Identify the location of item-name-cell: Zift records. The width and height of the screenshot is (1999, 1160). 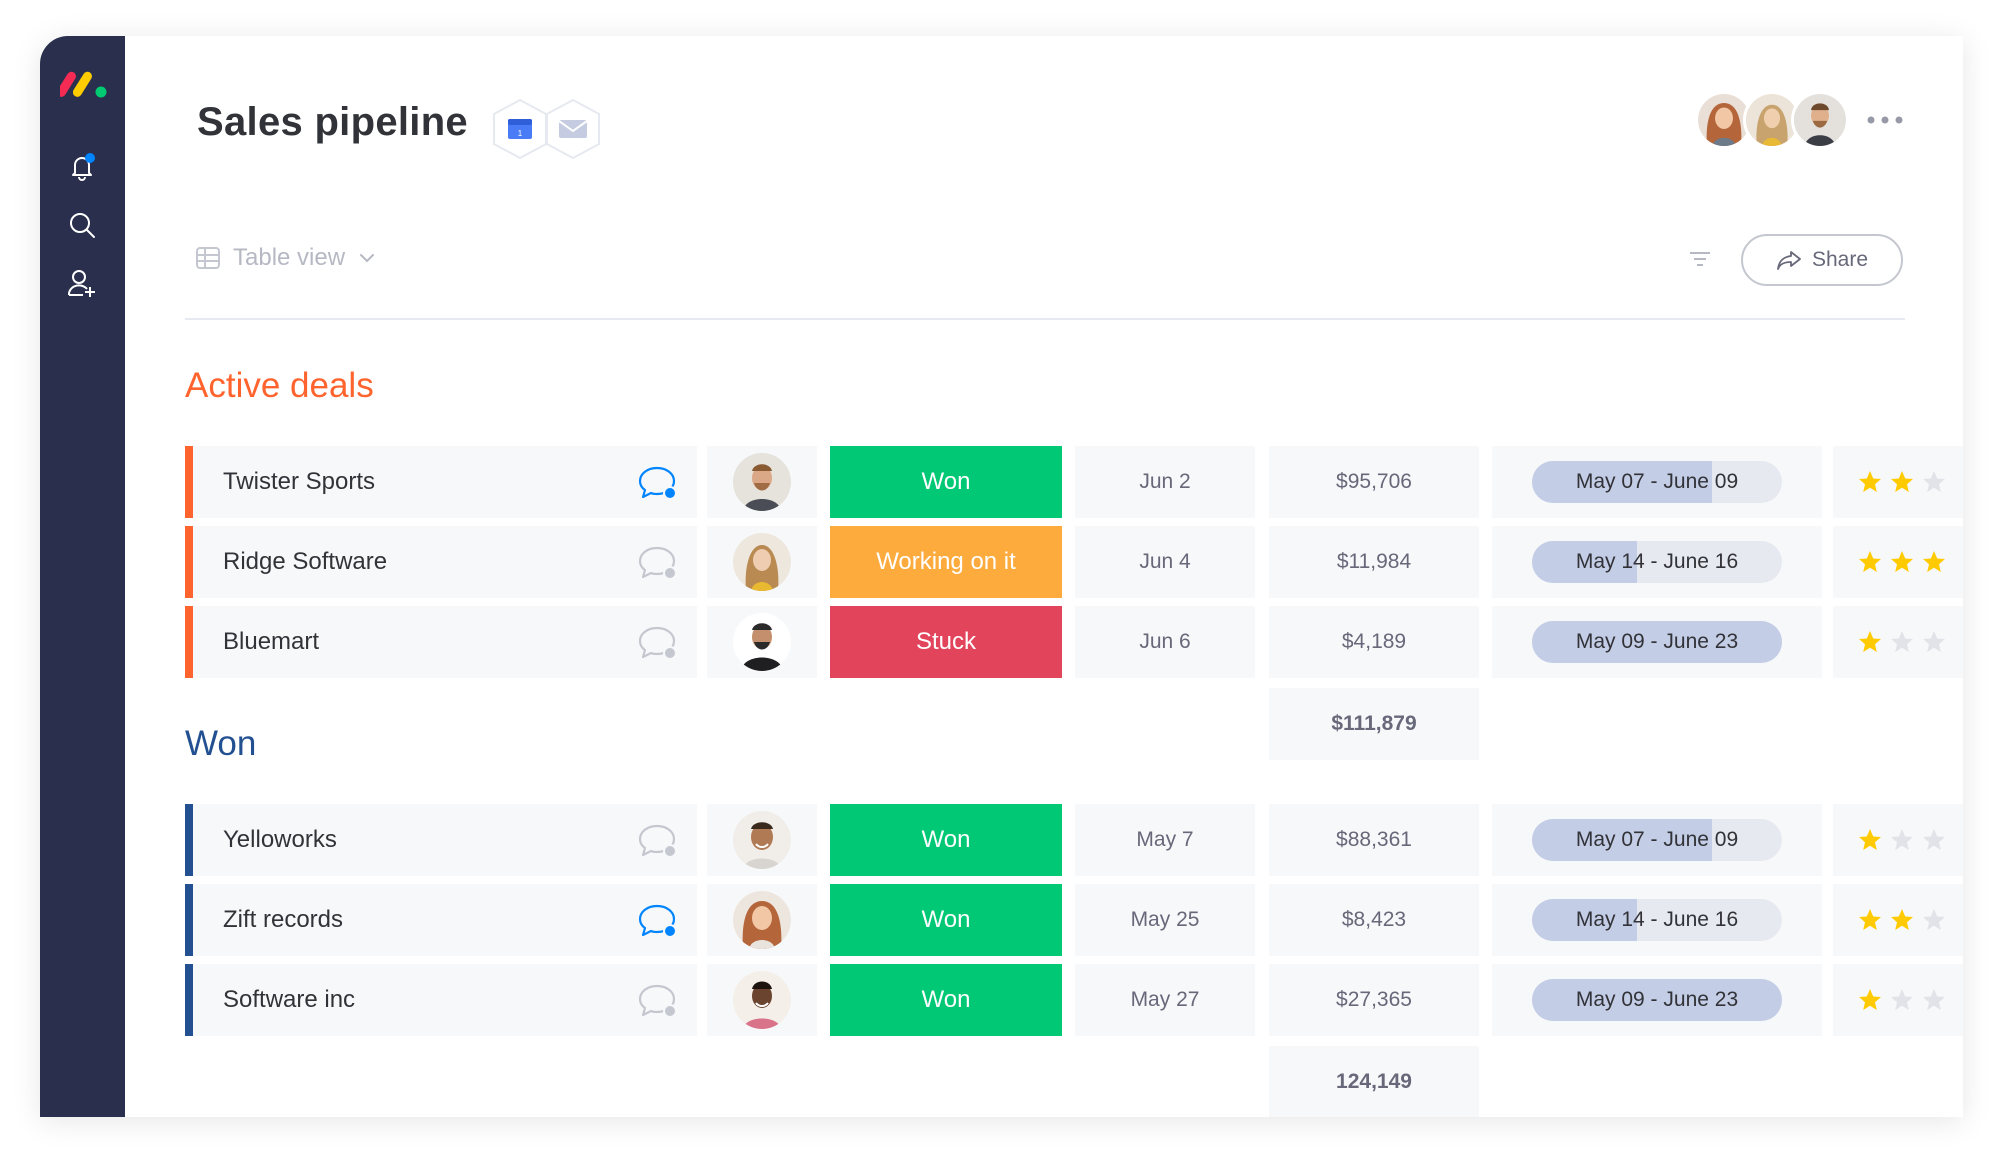
(441, 920).